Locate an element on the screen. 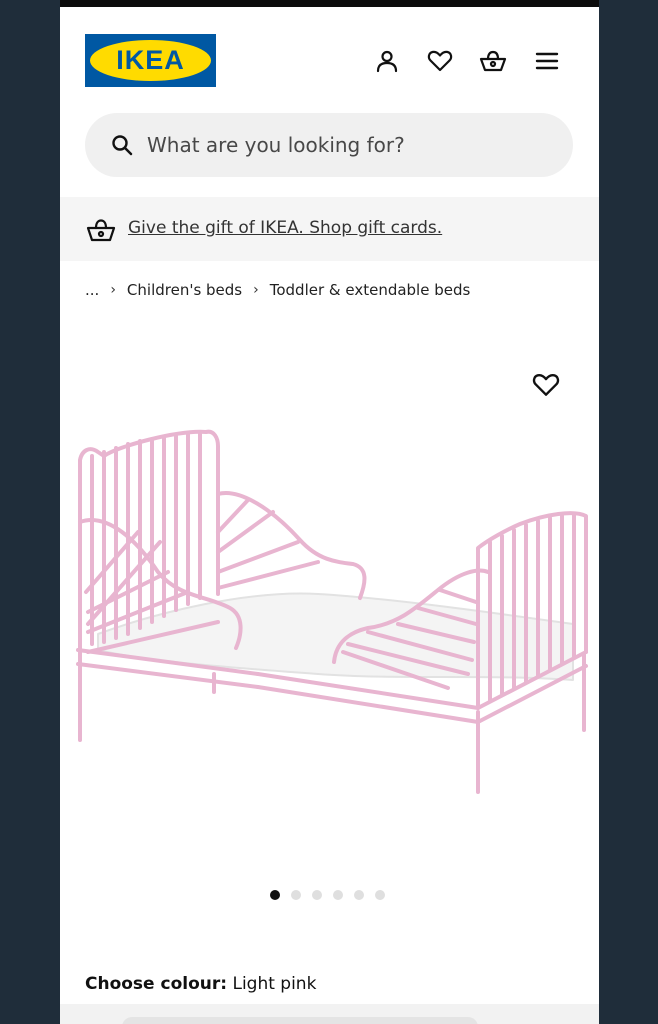  menu-icon is located at coordinates (547, 61).